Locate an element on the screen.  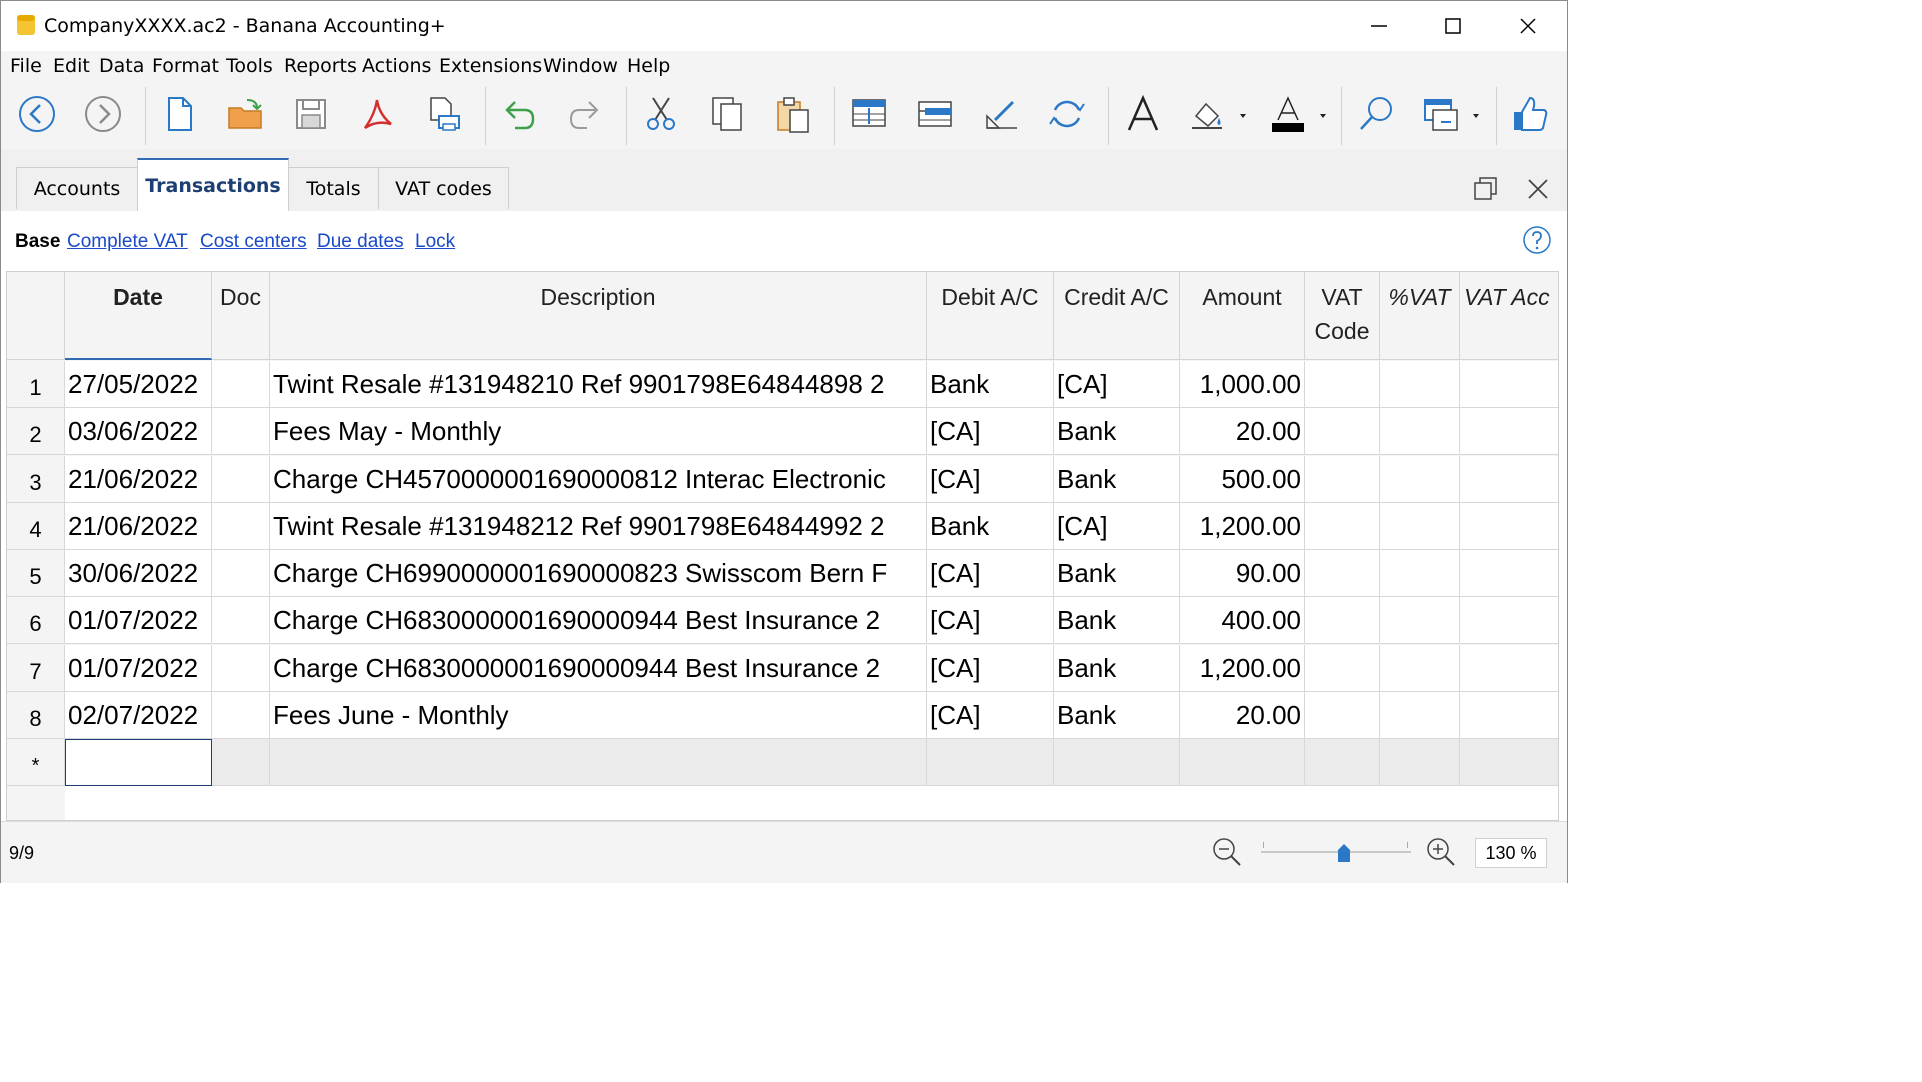
back-button is located at coordinates (37, 114).